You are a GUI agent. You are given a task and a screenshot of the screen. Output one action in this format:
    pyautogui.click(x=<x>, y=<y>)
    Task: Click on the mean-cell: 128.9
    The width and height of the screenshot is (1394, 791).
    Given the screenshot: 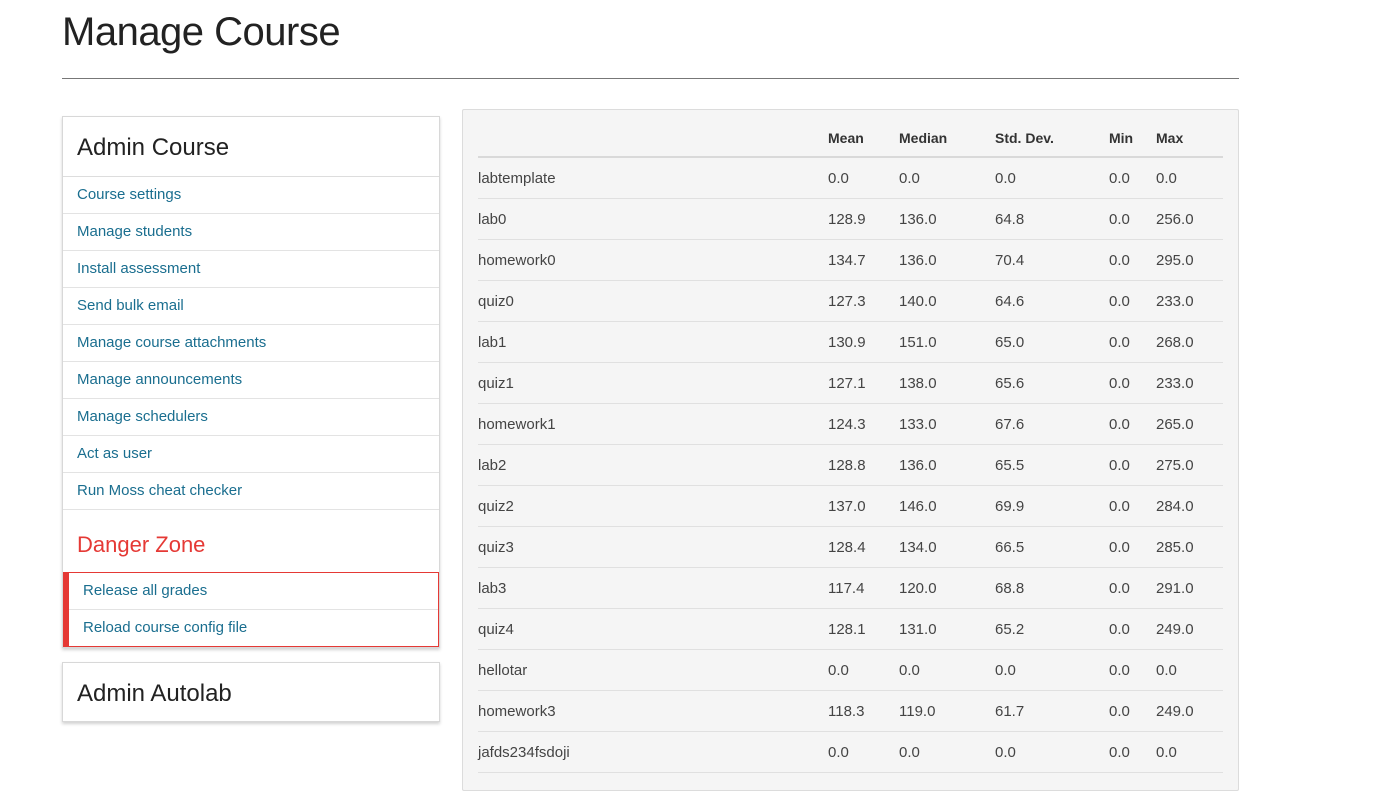 What is the action you would take?
    pyautogui.click(x=863, y=219)
    